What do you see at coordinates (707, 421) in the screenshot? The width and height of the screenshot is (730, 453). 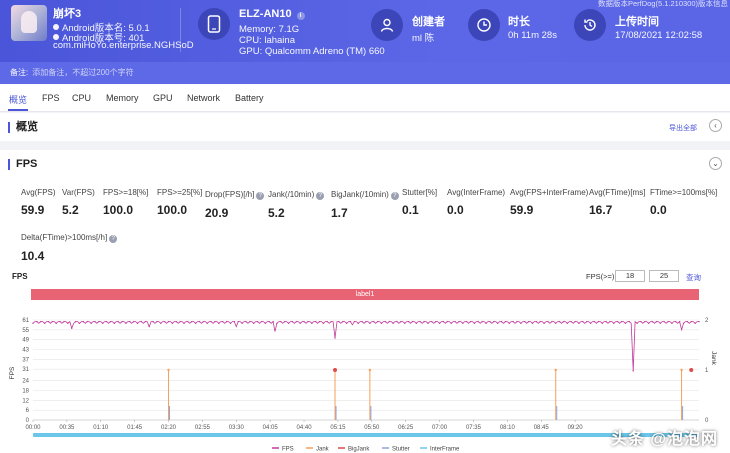 I see `y2-tick-label: 0` at bounding box center [707, 421].